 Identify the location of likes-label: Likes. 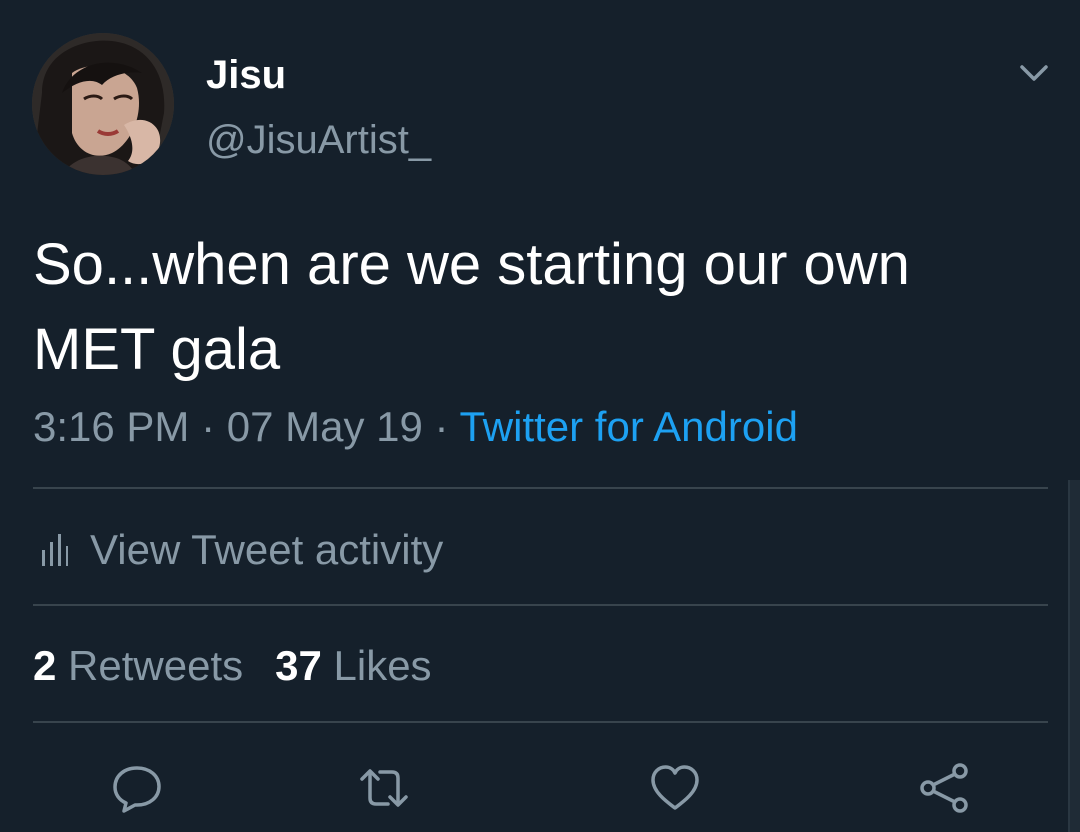
(382, 665).